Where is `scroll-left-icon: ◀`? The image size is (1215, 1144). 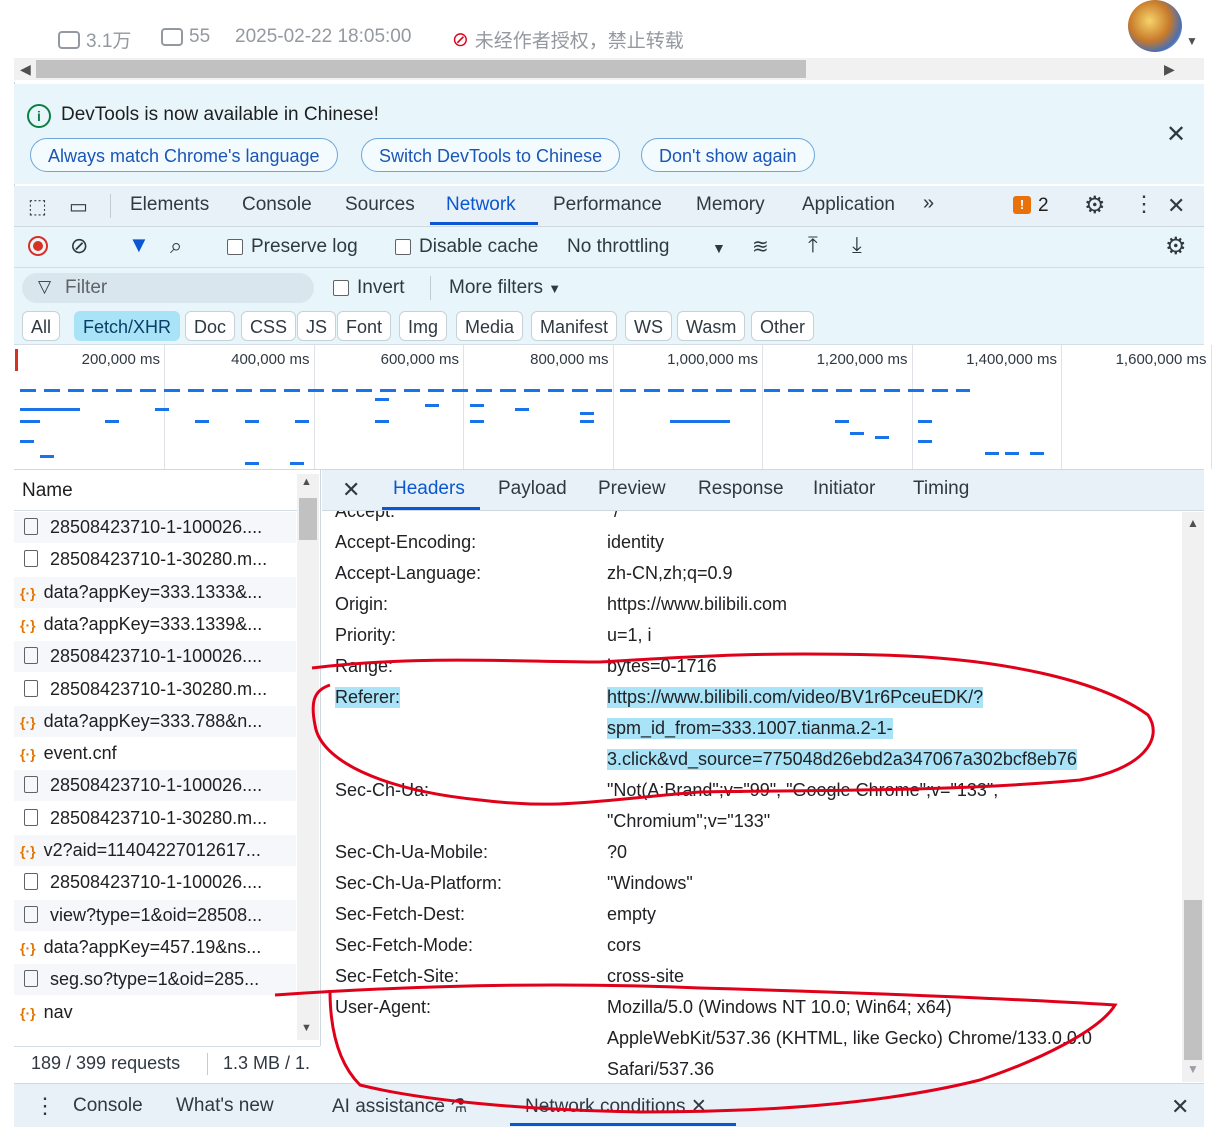 scroll-left-icon: ◀ is located at coordinates (25, 69).